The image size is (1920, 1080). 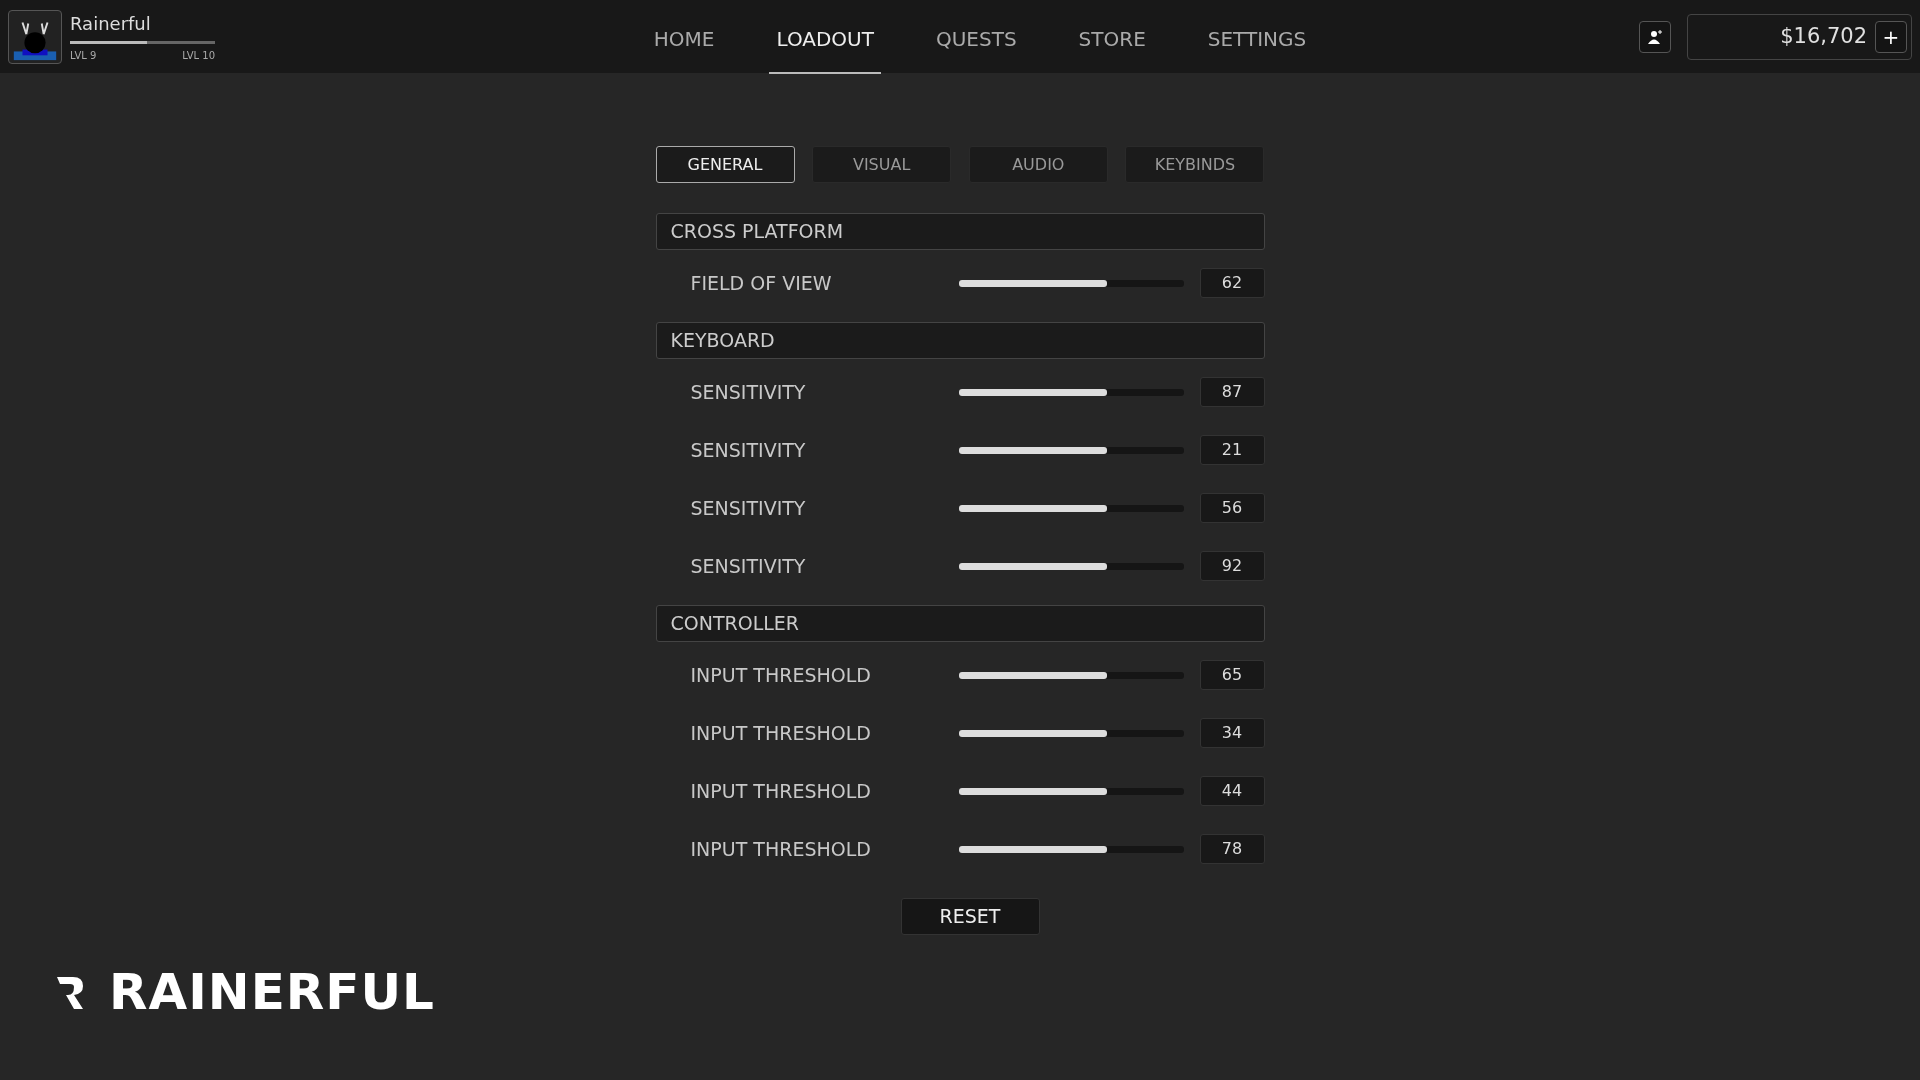 What do you see at coordinates (1232, 283) in the screenshot?
I see `value-field: 62` at bounding box center [1232, 283].